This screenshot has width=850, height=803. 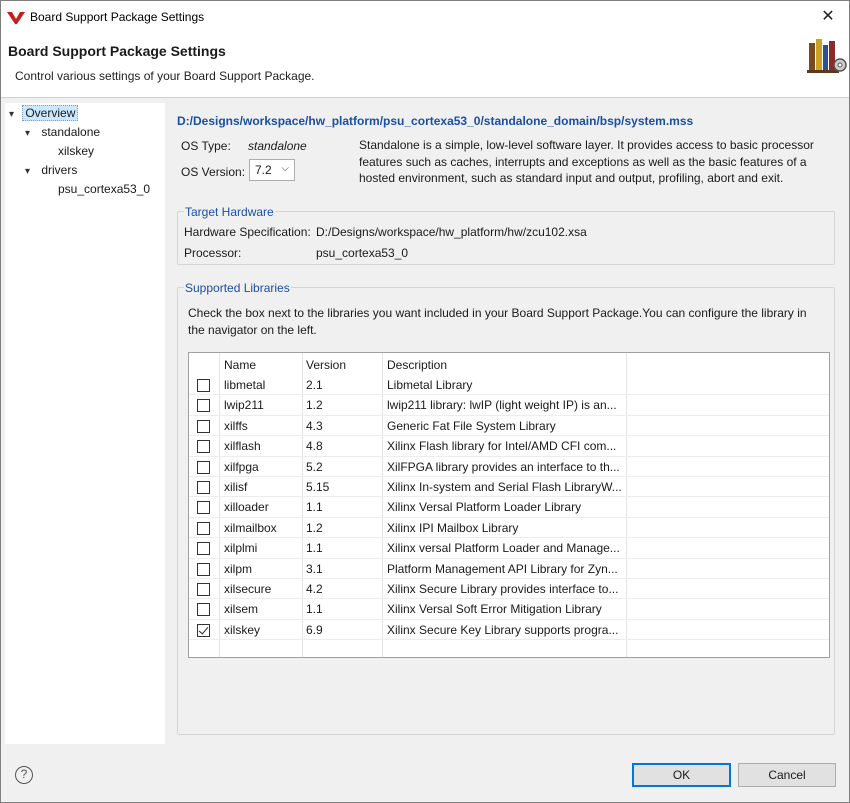 I want to click on help-icon: ?, so click(x=24, y=775).